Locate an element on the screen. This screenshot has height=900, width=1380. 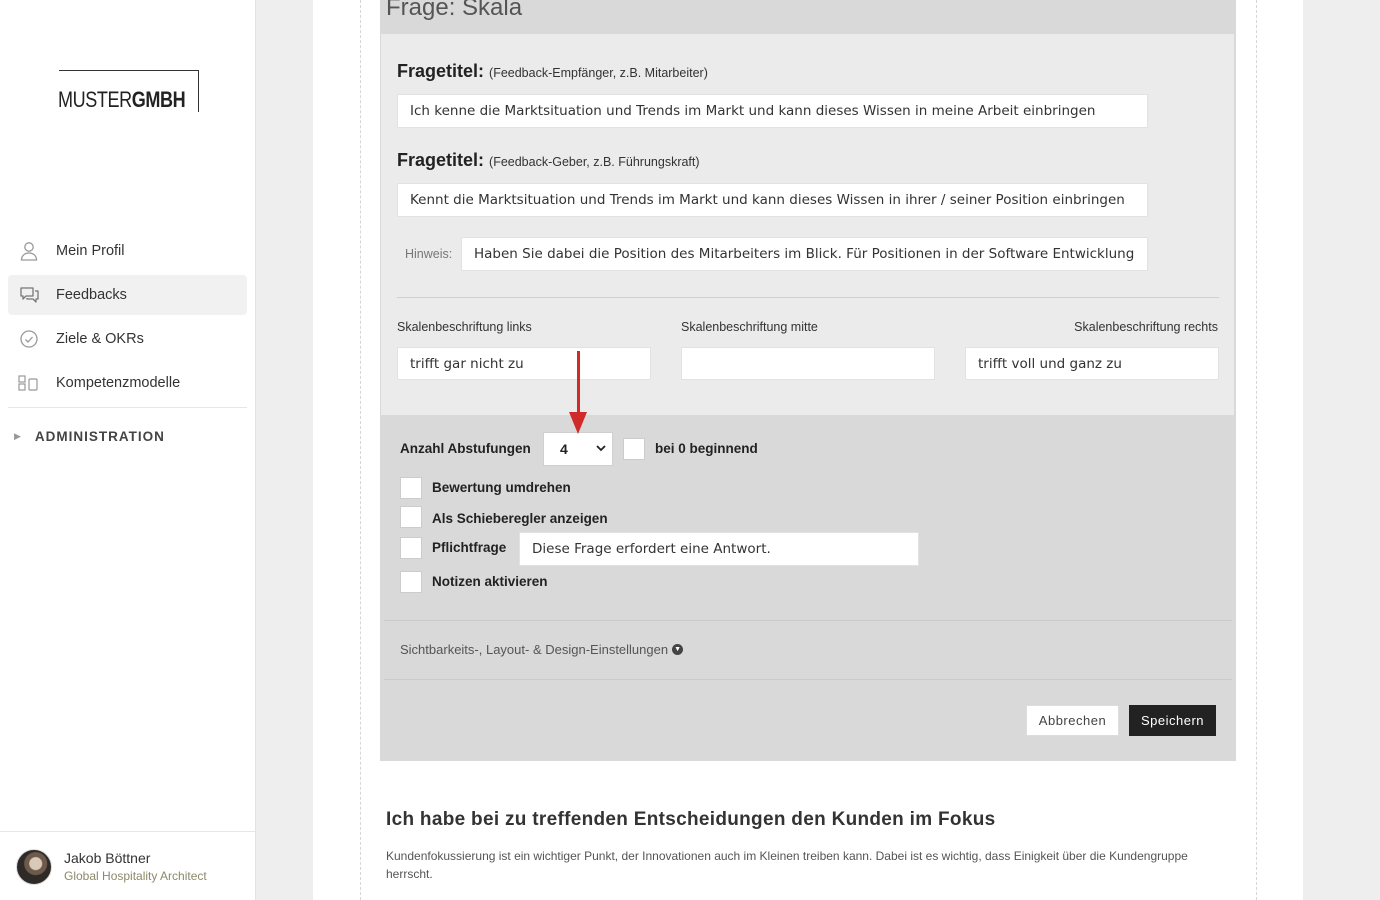
sidebar-item-feedbacks: Feedbacks is located at coordinates (127, 295).